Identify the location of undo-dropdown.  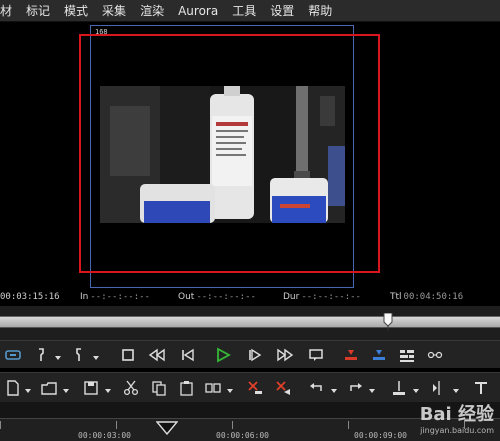
(335, 388).